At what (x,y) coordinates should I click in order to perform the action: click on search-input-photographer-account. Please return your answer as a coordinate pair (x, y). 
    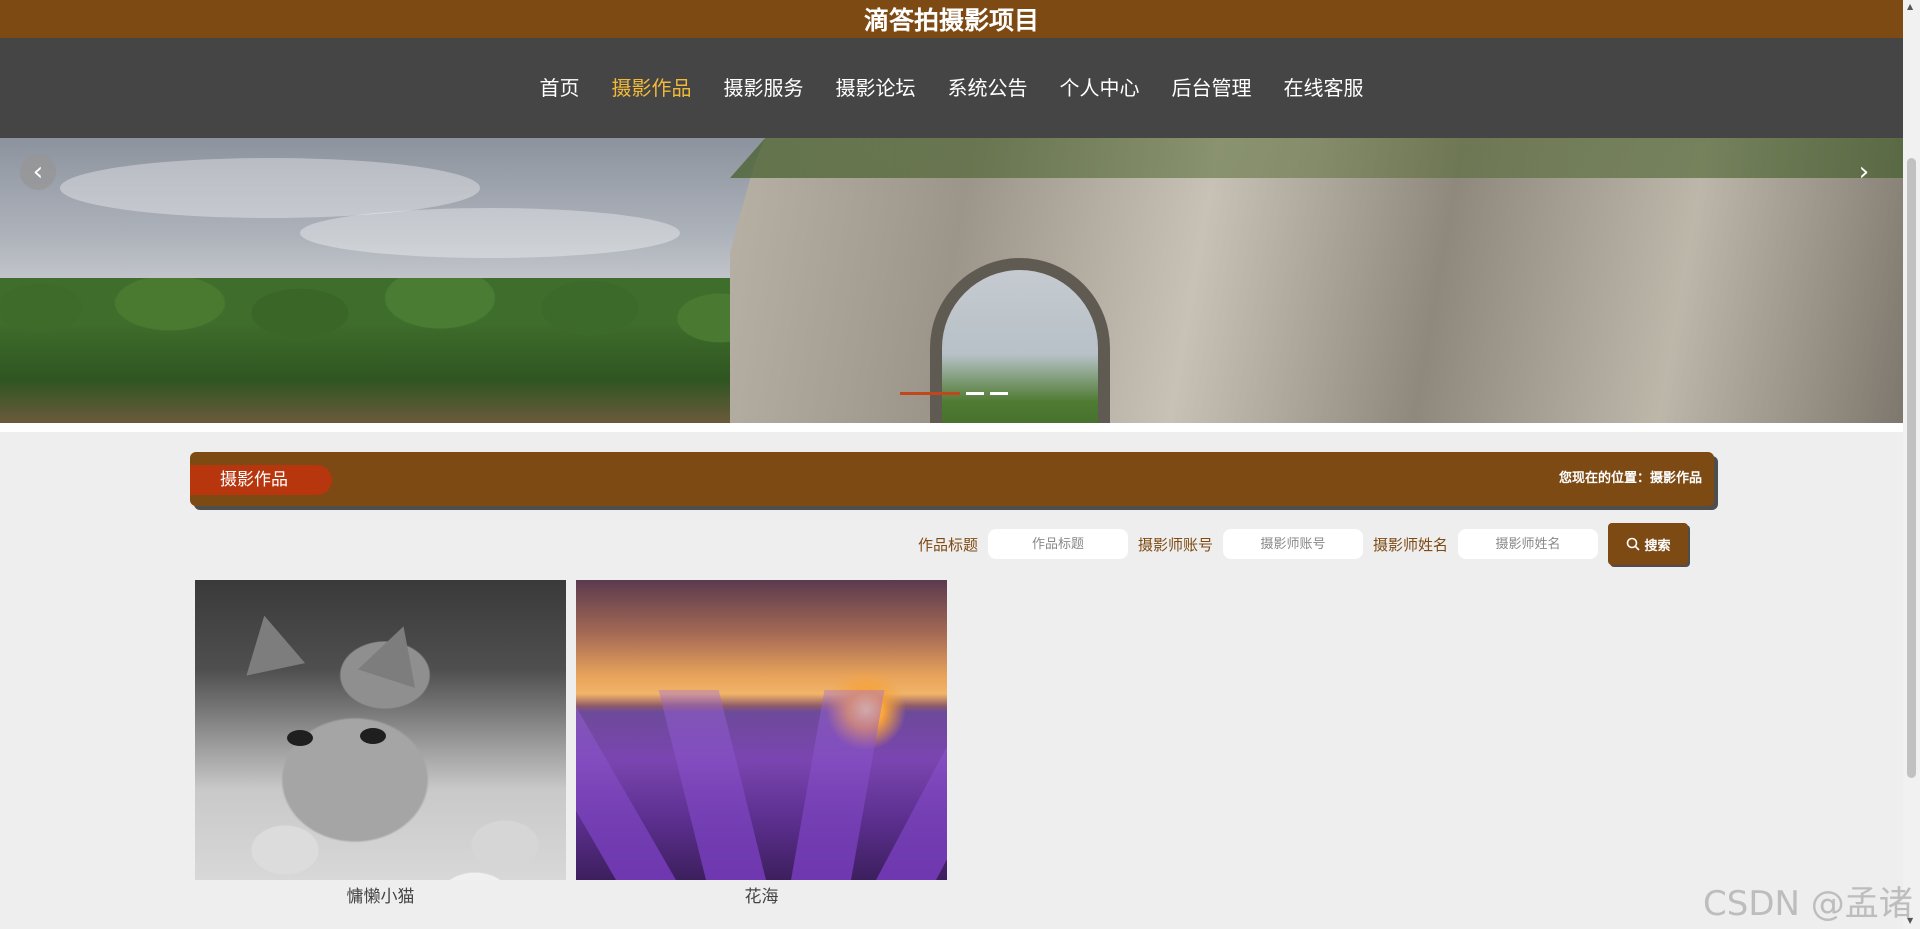
    Looking at the image, I should click on (1293, 544).